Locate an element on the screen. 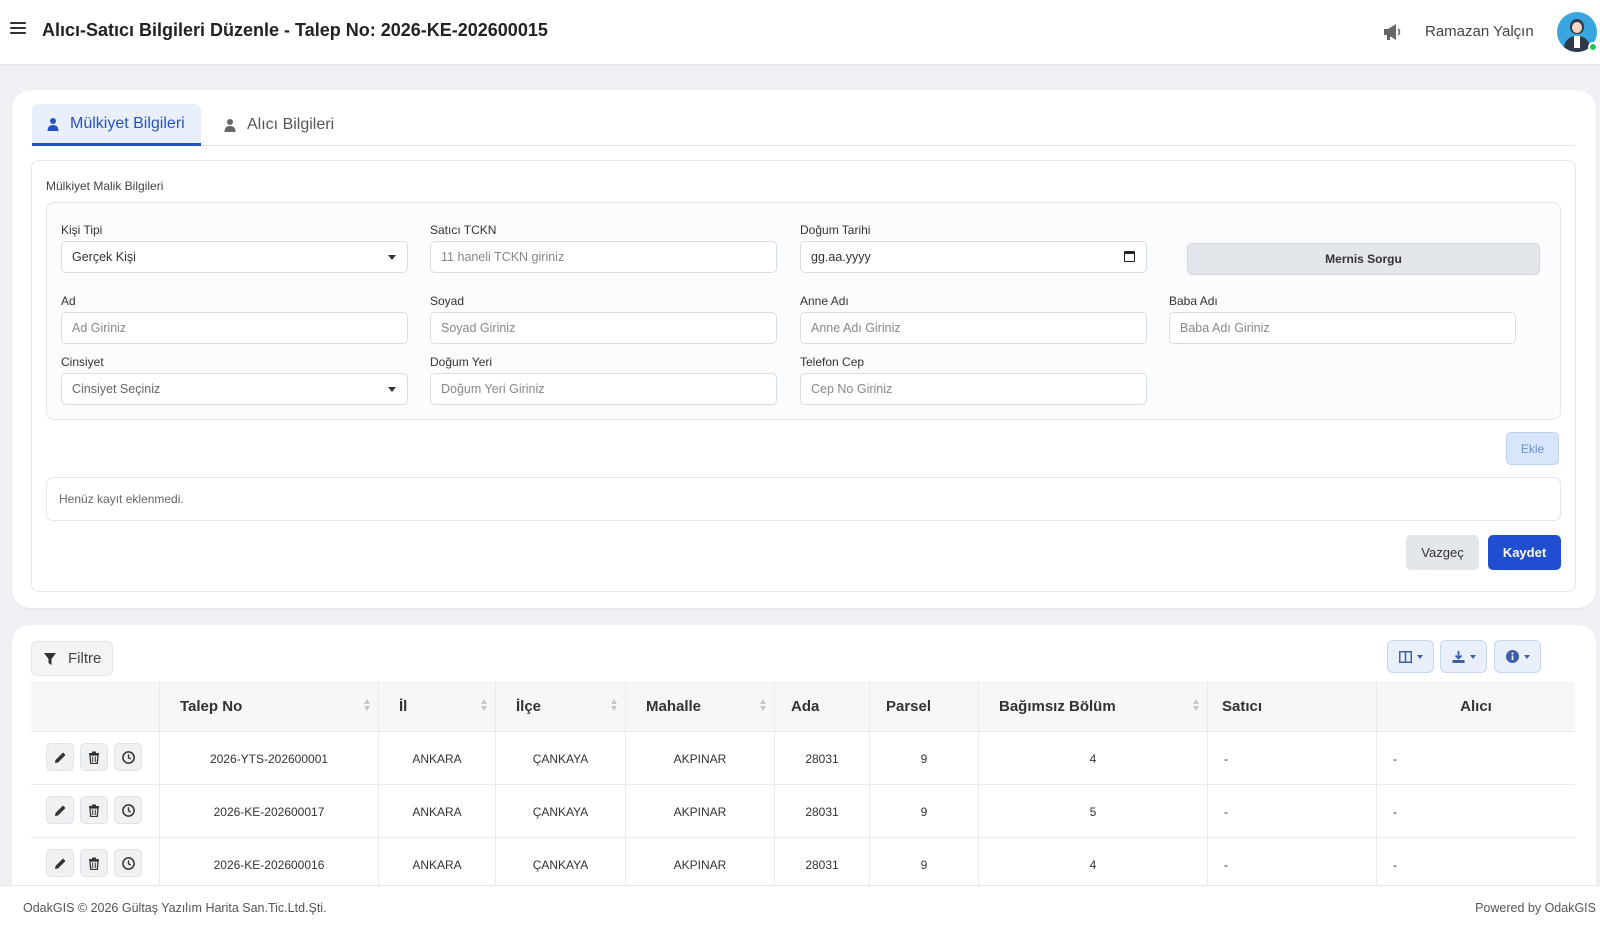 The width and height of the screenshot is (1600, 928). columns-toggle-button is located at coordinates (1410, 656).